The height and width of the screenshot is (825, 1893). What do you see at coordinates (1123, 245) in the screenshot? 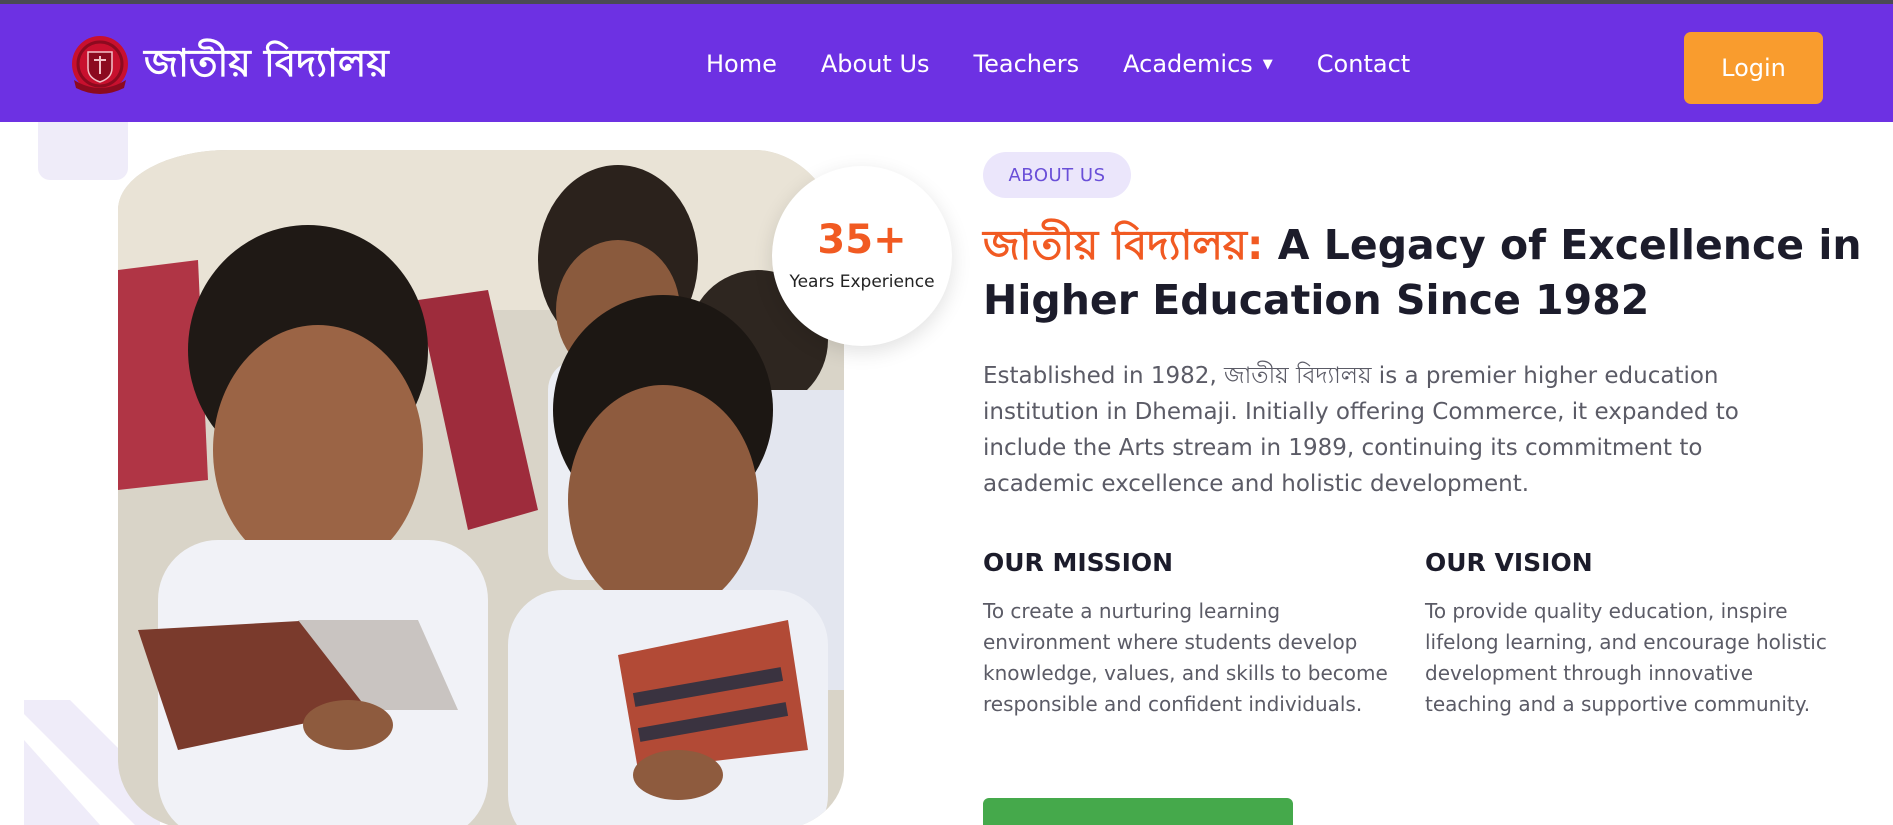
I see `title-accent: জাতীয় বিদ্যালয়:` at bounding box center [1123, 245].